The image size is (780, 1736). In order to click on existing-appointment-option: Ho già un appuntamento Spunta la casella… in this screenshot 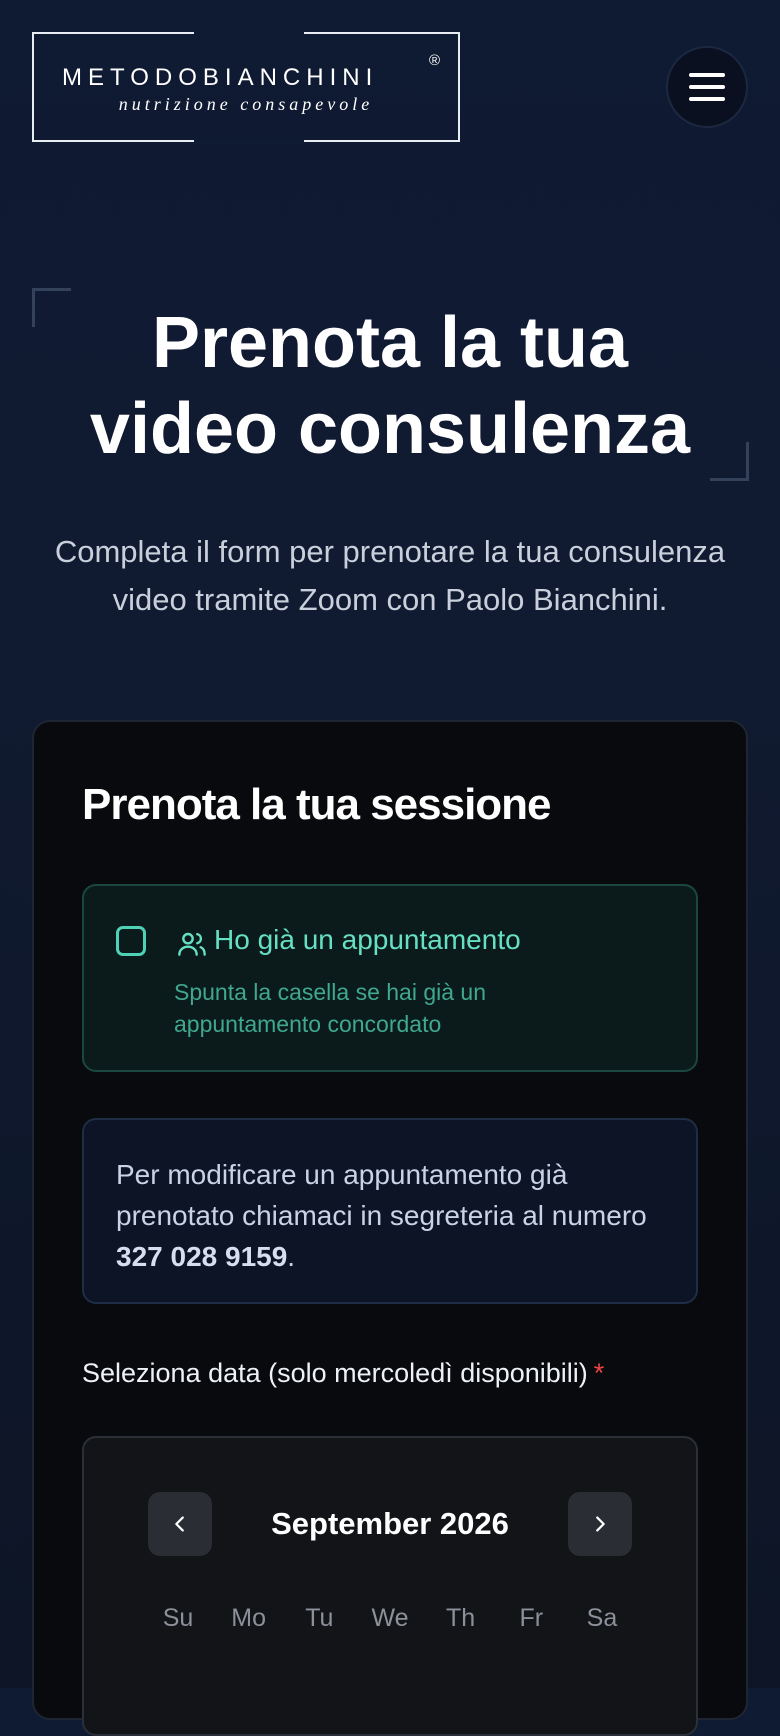, I will do `click(390, 978)`.